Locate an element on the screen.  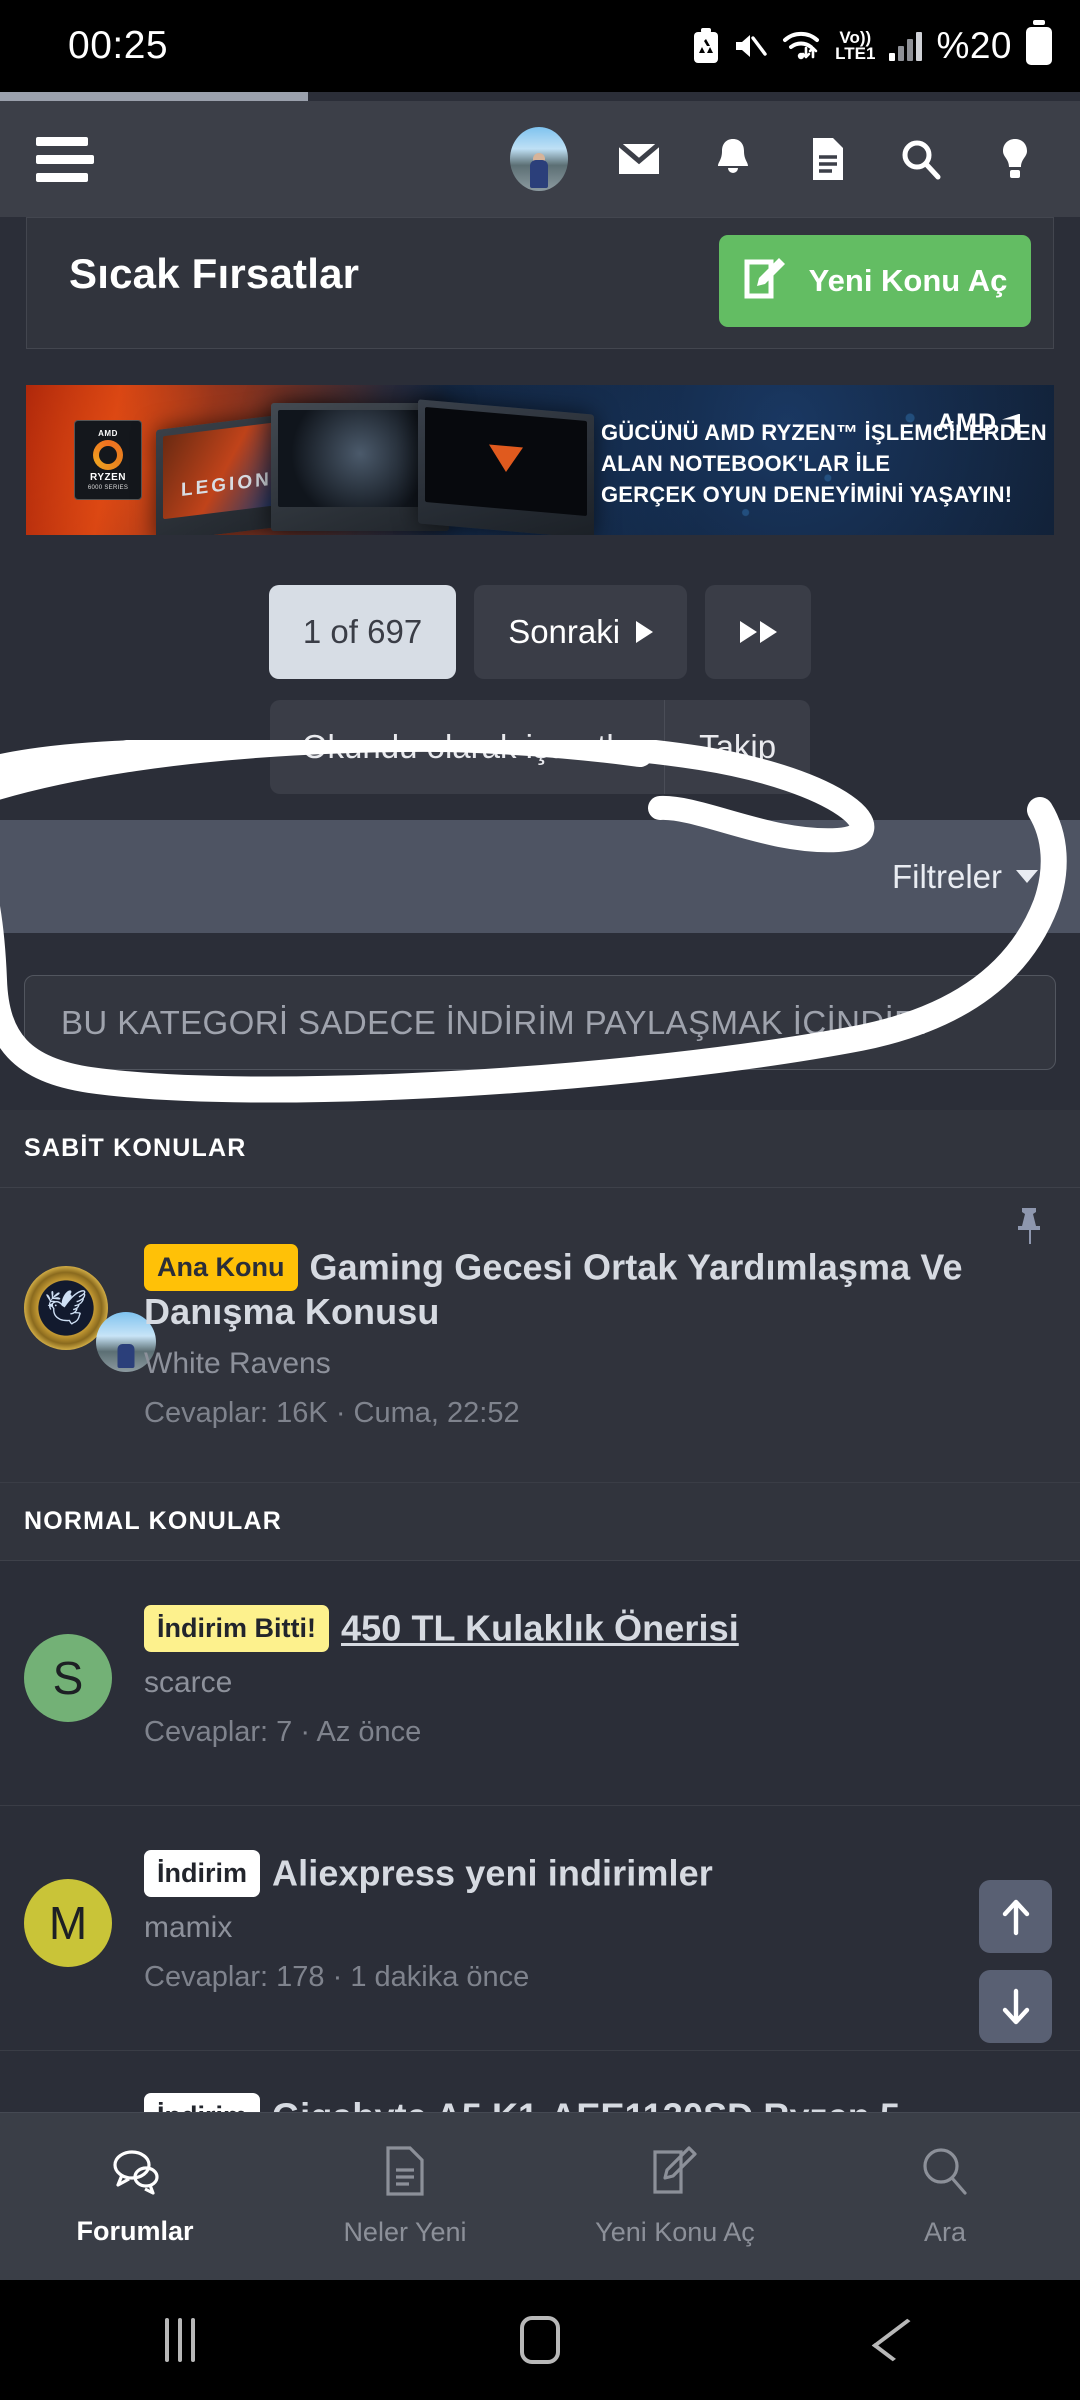
thread-title: Aliexpress yeni indirimler is located at coordinates (492, 1873).